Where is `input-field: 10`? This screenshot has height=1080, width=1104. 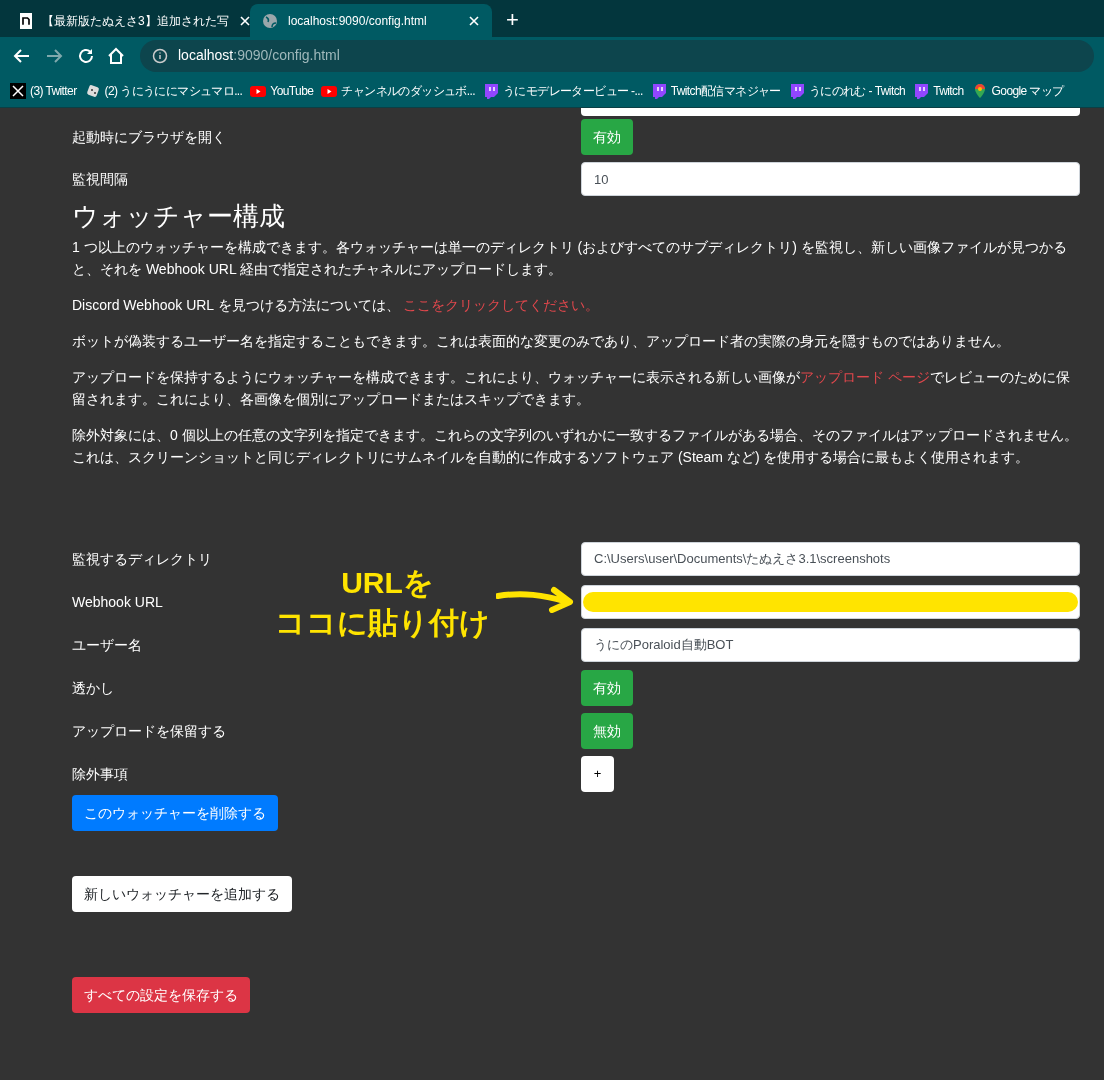 input-field: 10 is located at coordinates (830, 179).